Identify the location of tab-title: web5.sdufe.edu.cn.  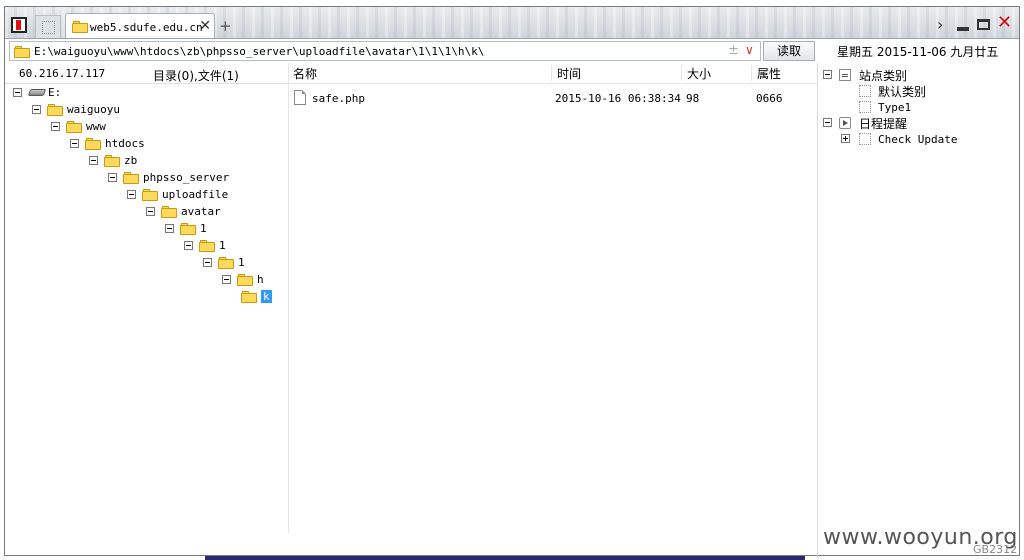
(146, 27).